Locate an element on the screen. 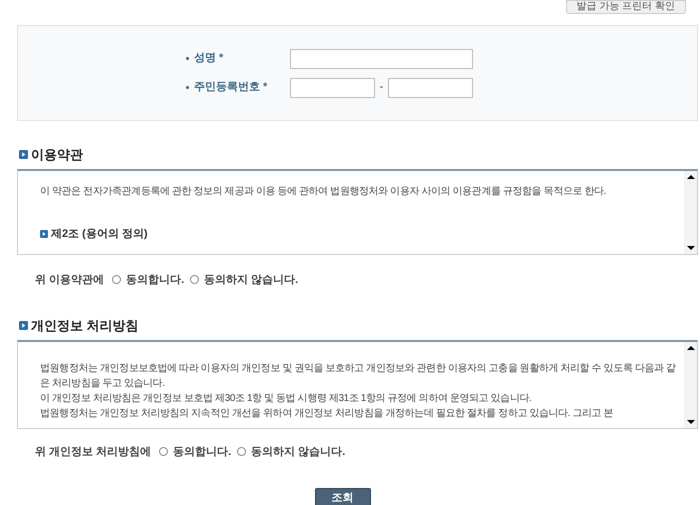  body-text: 법원행정처는 개인정보 처리방침의 지속적인 개선을 위하여 개인정보 처리방침을 개정하는데 필요한 절차를 정하고 있습니다. 그리고 본 is located at coordinates (327, 413).